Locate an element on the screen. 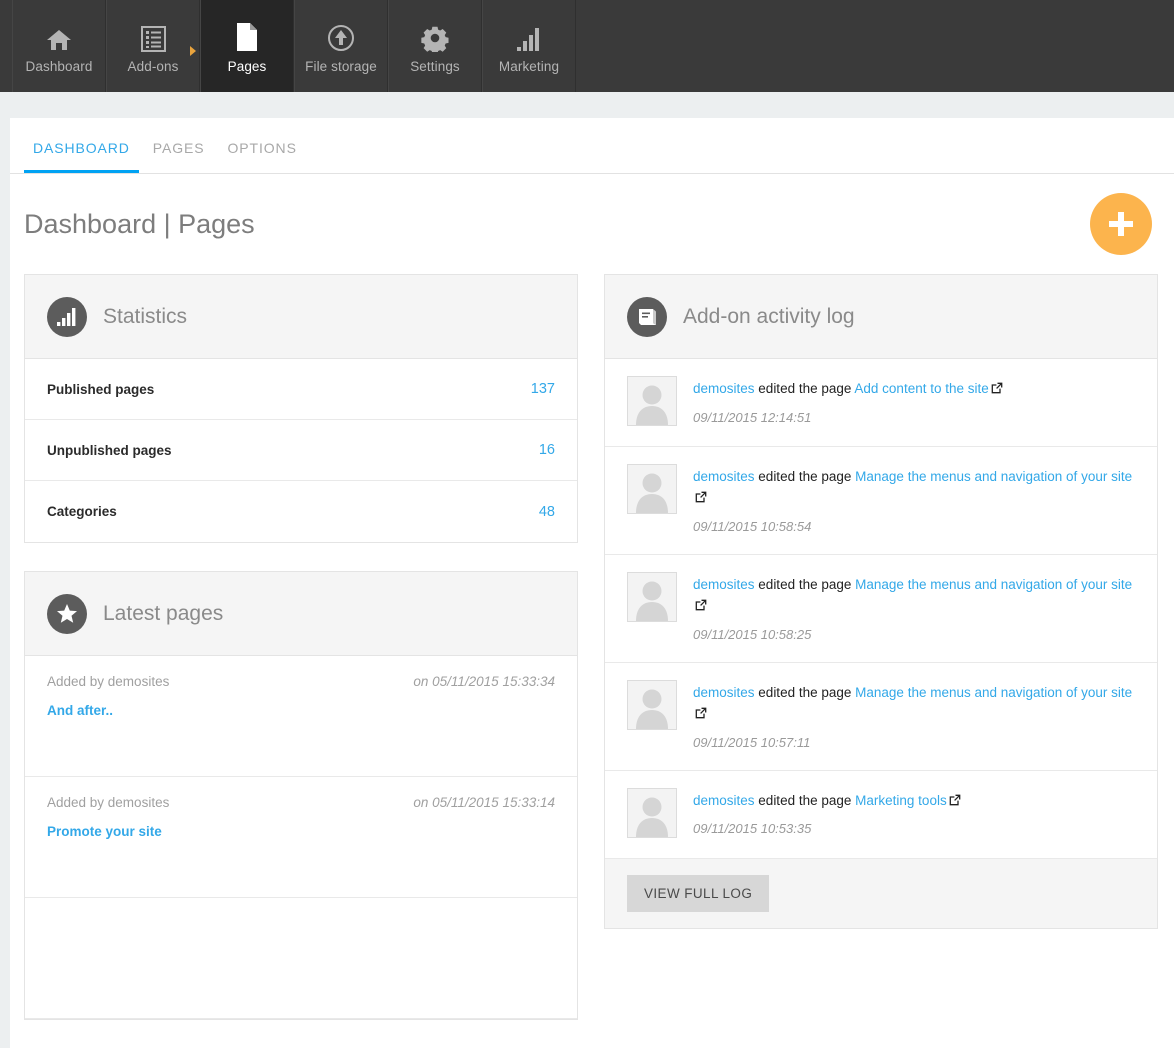 The image size is (1174, 1048). page-link: Add content to the site is located at coordinates (921, 388).